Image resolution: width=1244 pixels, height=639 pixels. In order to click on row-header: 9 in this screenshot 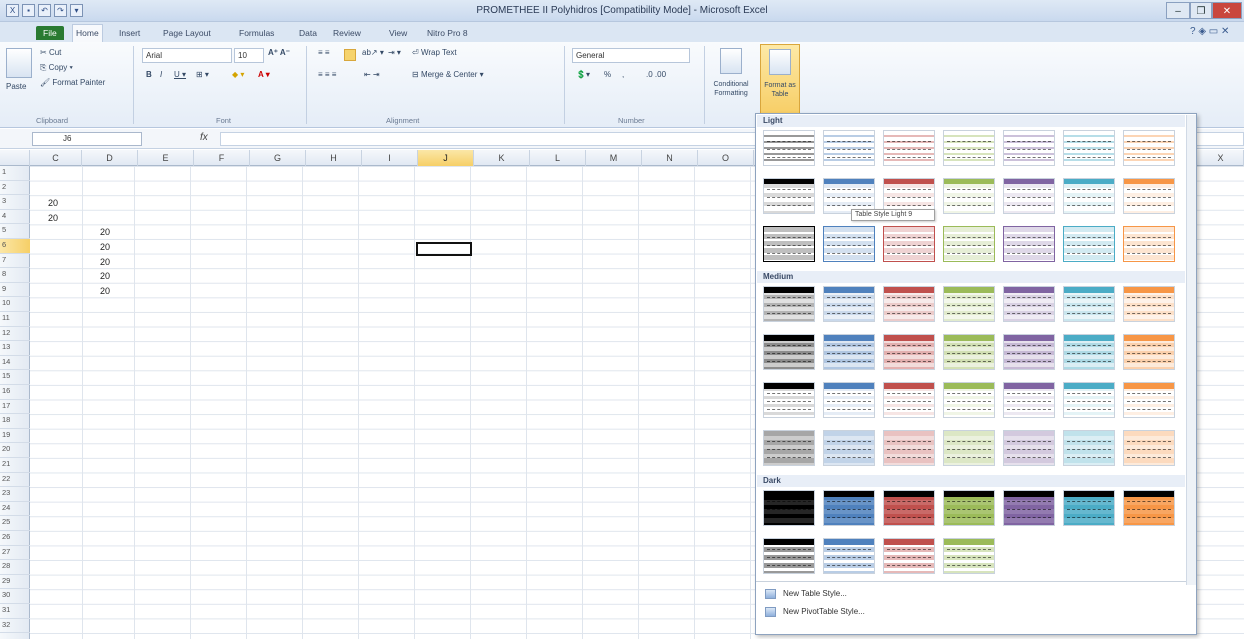, I will do `click(15, 290)`.